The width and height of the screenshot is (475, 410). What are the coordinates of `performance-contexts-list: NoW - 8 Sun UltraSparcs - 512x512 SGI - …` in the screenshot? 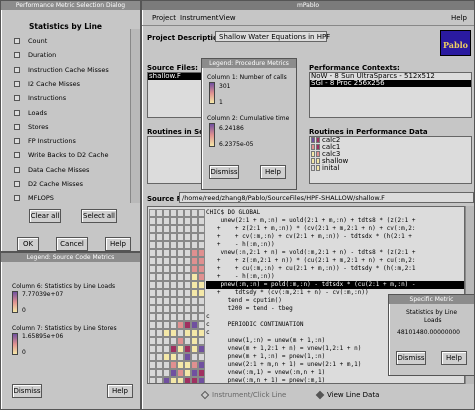 It's located at (390, 95).